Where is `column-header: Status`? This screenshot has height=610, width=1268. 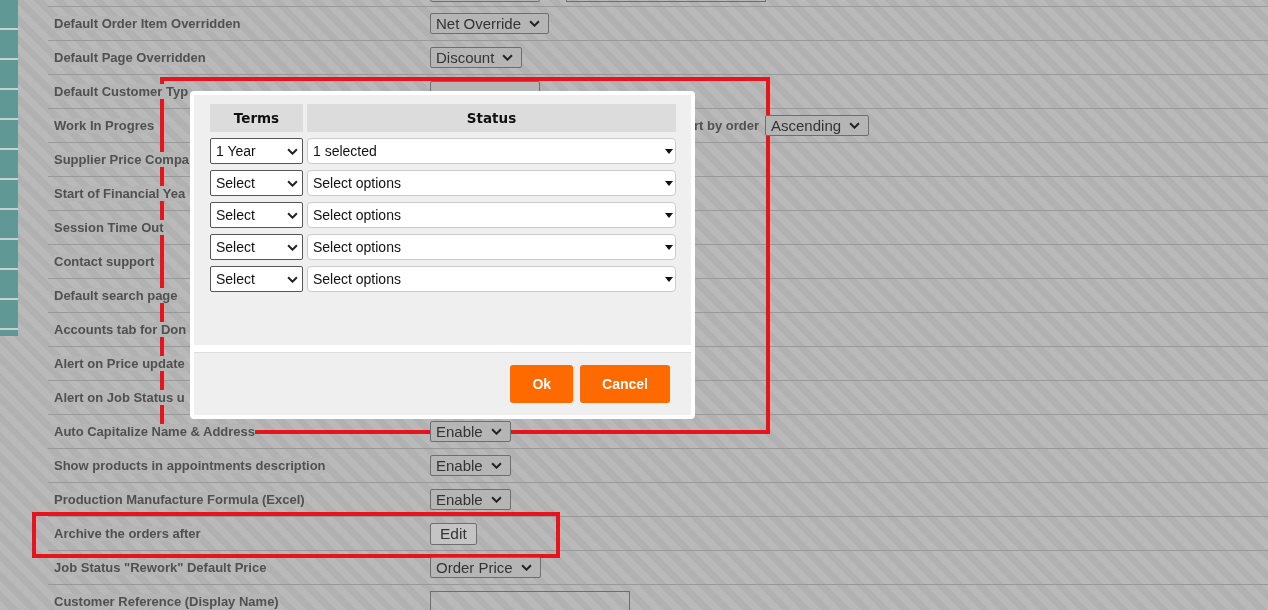
column-header: Status is located at coordinates (491, 118).